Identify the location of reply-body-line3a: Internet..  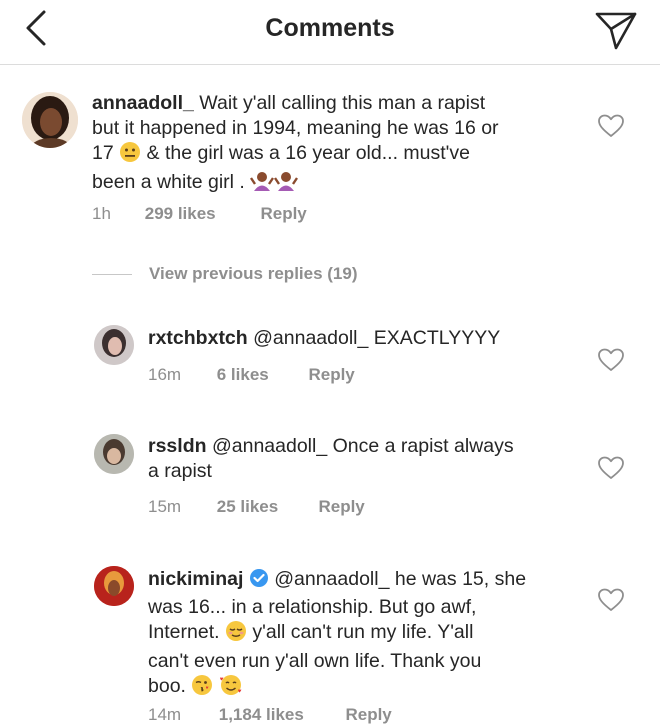
(186, 632).